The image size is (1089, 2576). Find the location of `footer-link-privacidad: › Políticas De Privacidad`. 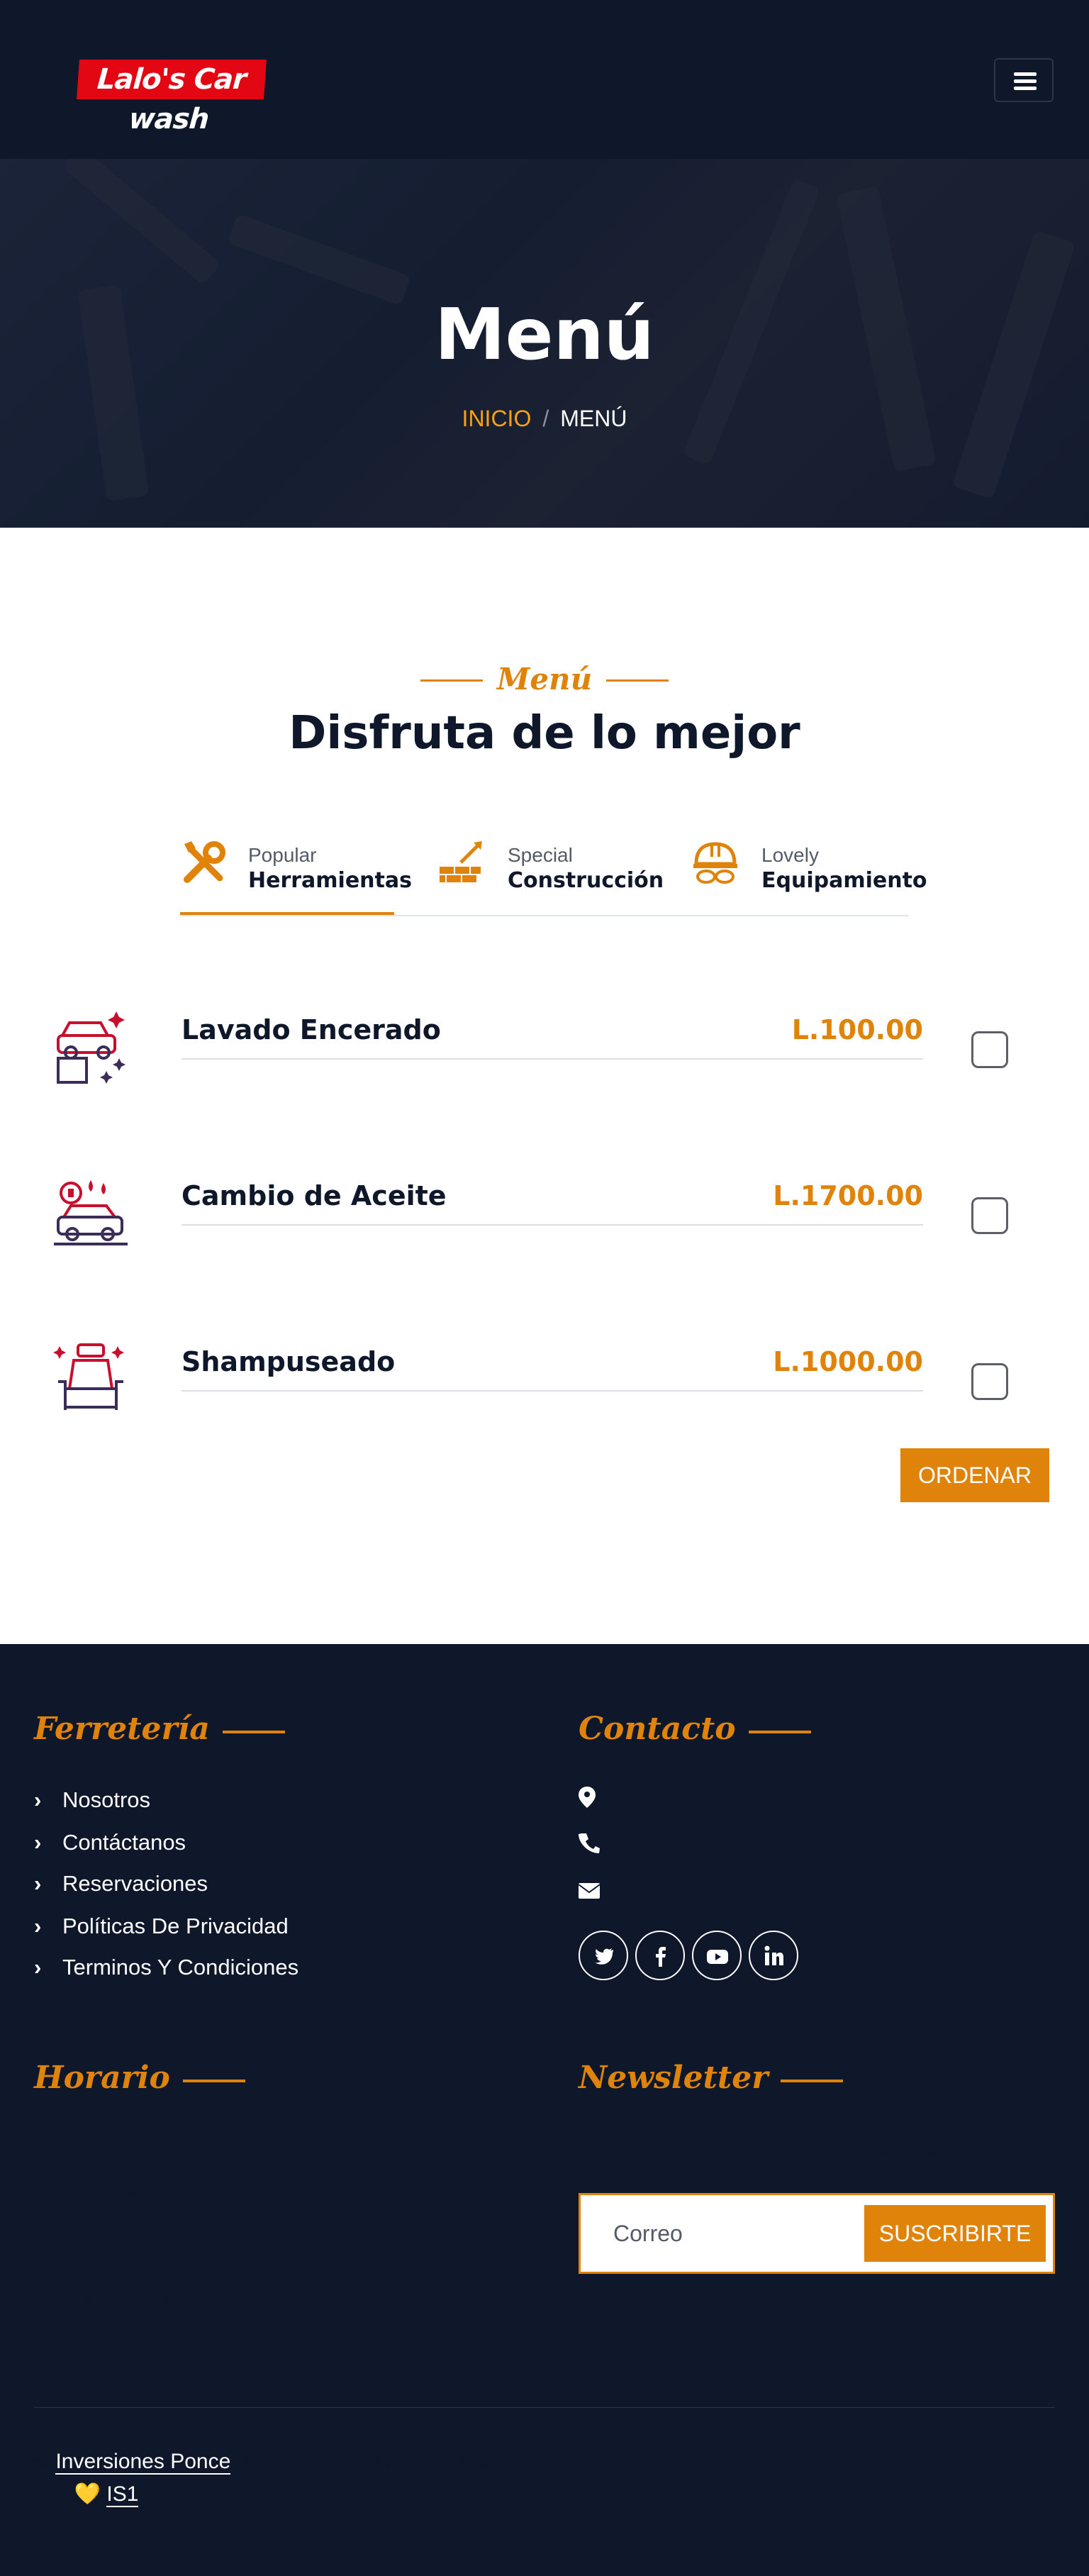

footer-link-privacidad: › Políticas De Privacidad is located at coordinates (161, 1926).